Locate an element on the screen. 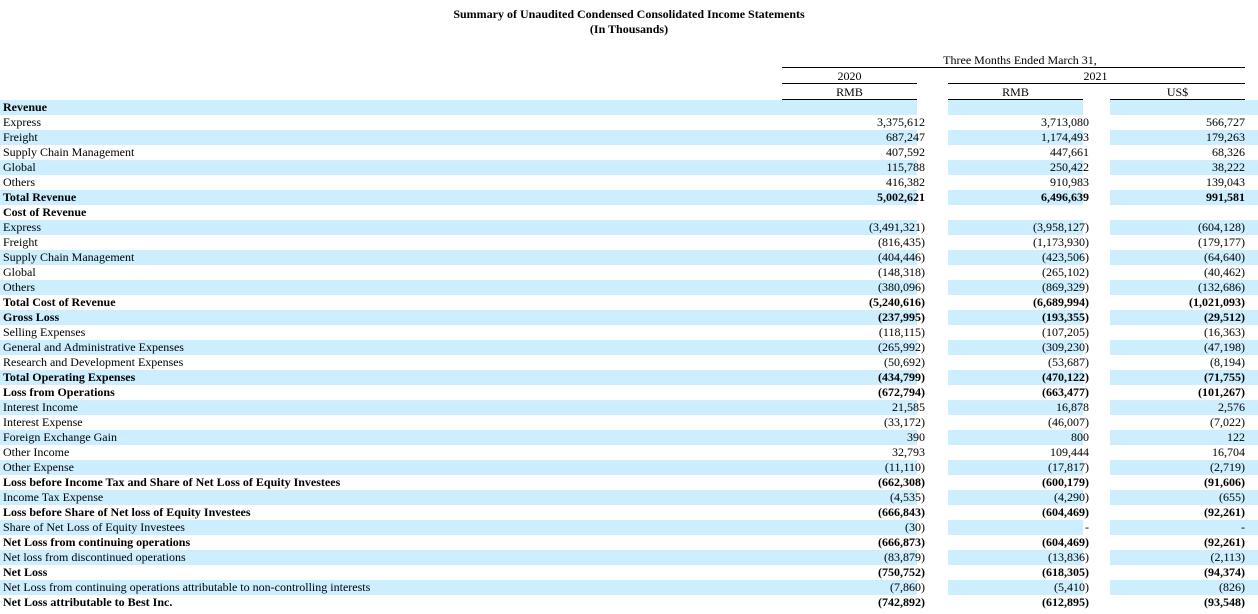 Image resolution: width=1258 pixels, height=614 pixels. table-row: Gross Loss (237,995) (193,355) (29,512) is located at coordinates (629, 317).